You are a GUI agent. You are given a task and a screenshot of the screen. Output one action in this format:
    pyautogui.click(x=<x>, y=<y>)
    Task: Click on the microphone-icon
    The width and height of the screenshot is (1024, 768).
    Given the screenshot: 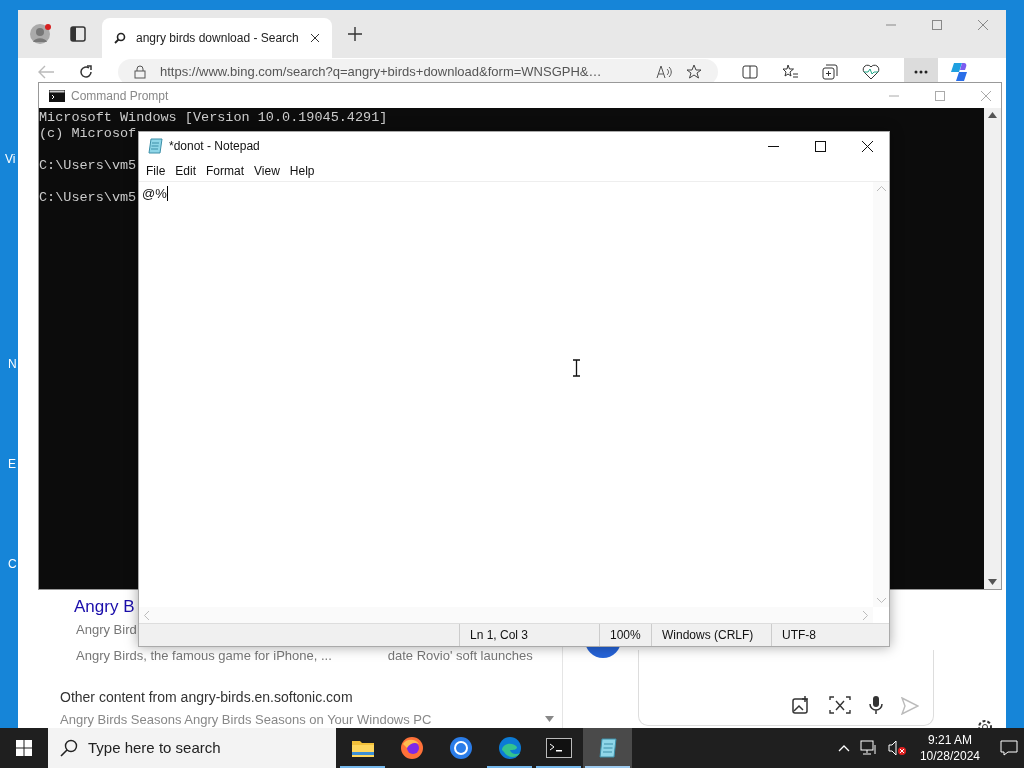 What is the action you would take?
    pyautogui.click(x=876, y=705)
    